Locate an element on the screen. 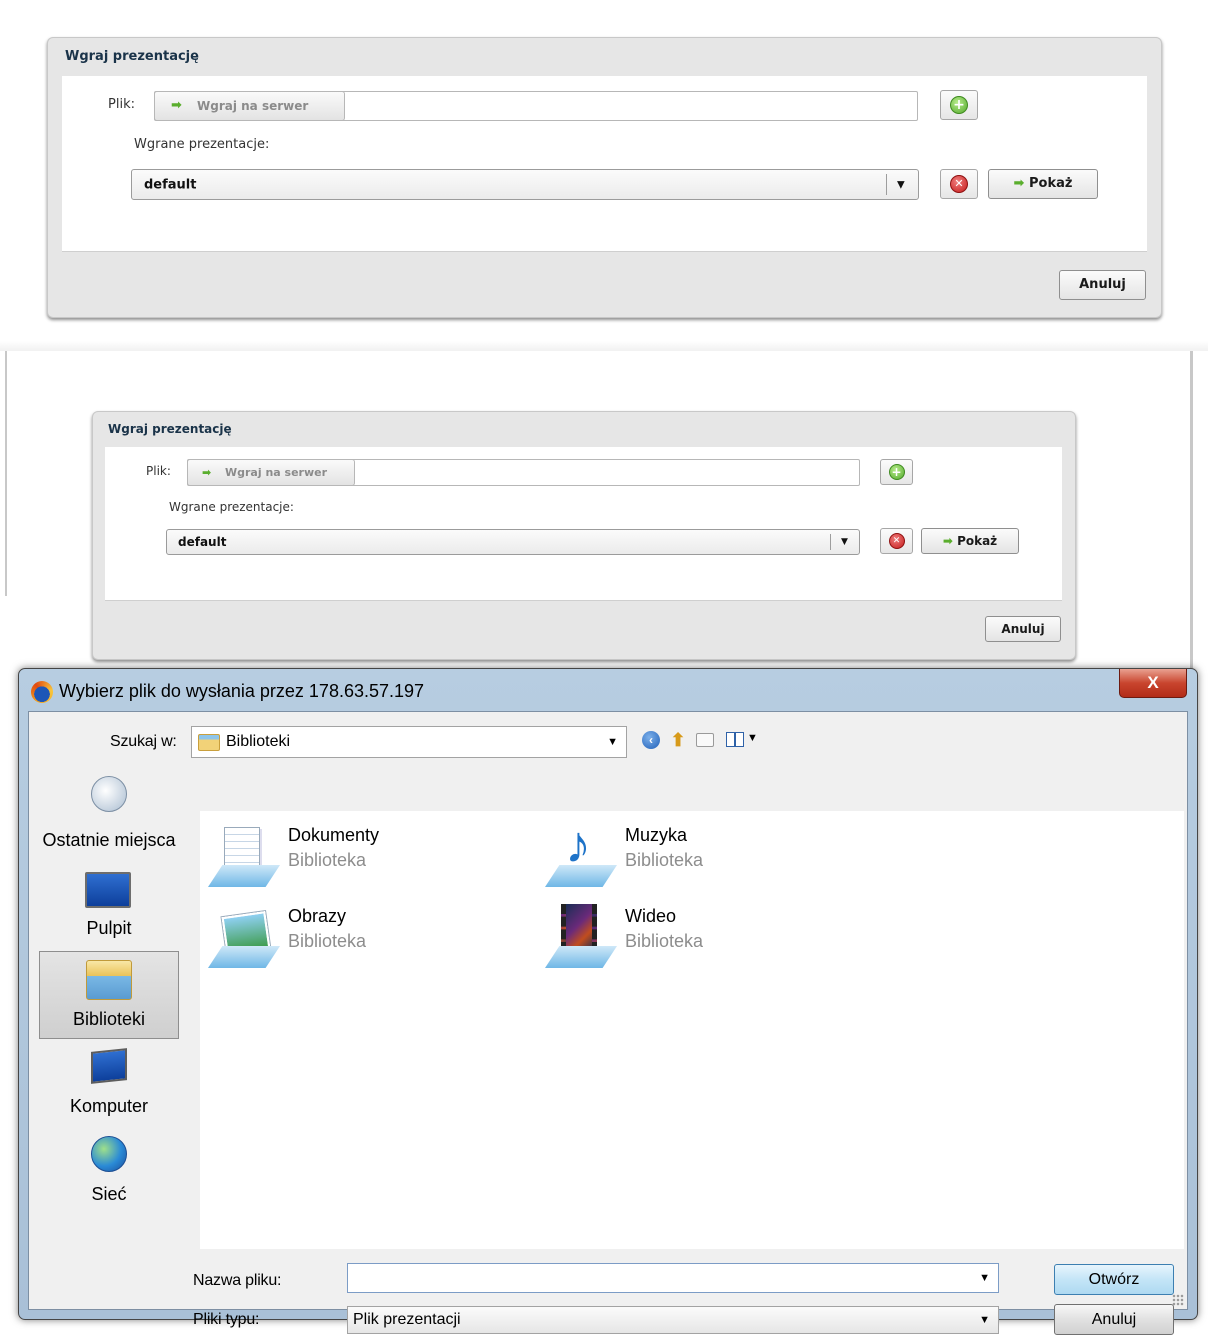 The image size is (1208, 1335). library-name: Dokumenty is located at coordinates (334, 835).